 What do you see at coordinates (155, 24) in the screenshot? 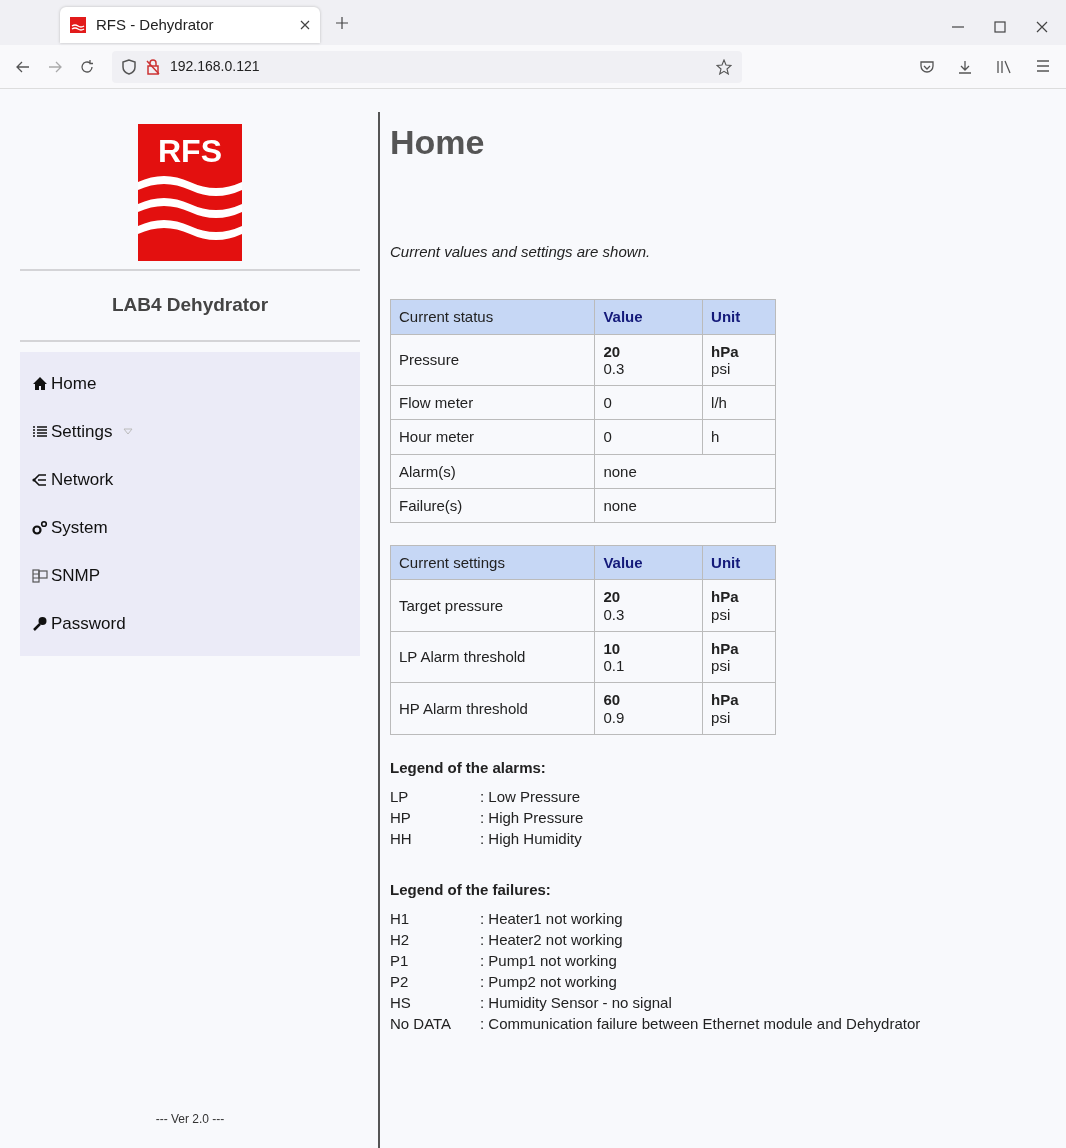
I see `tab-title: RFS - Dehydrator` at bounding box center [155, 24].